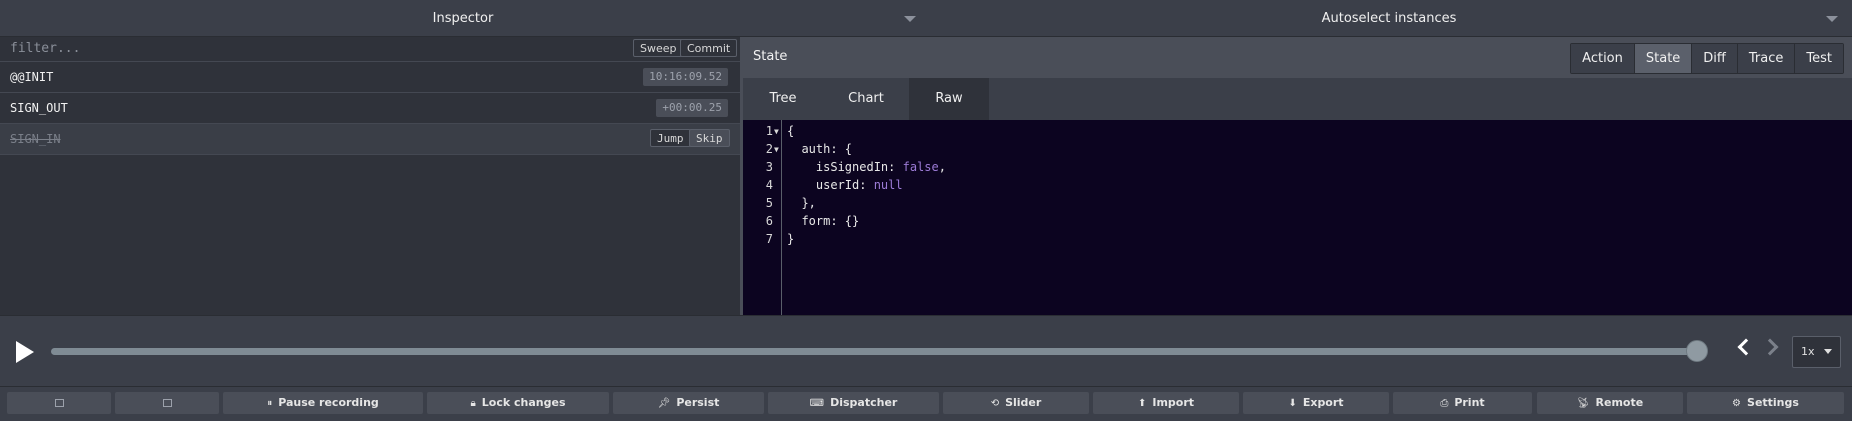  What do you see at coordinates (1023, 402) in the screenshot?
I see `button-label: Slider` at bounding box center [1023, 402].